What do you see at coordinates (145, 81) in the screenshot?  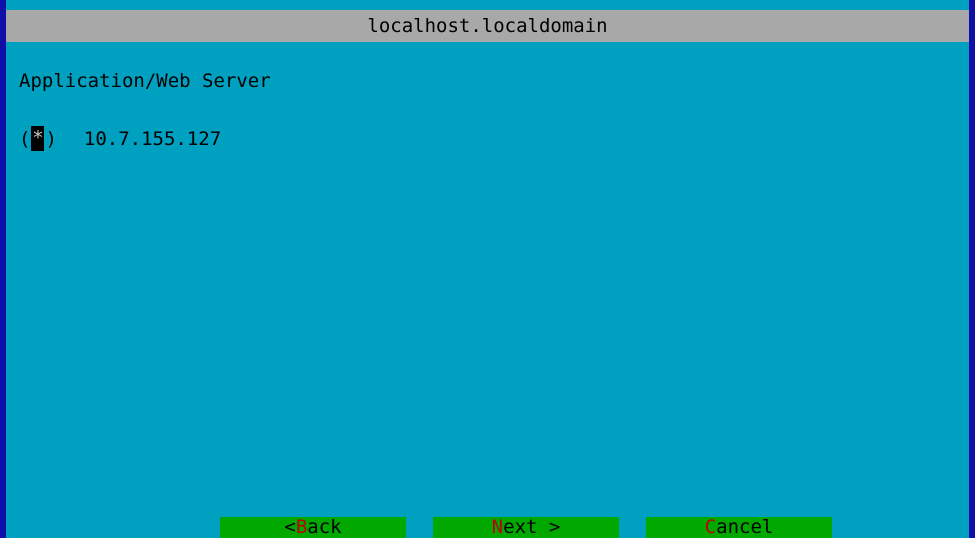 I see `section-label: Application/Web Server` at bounding box center [145, 81].